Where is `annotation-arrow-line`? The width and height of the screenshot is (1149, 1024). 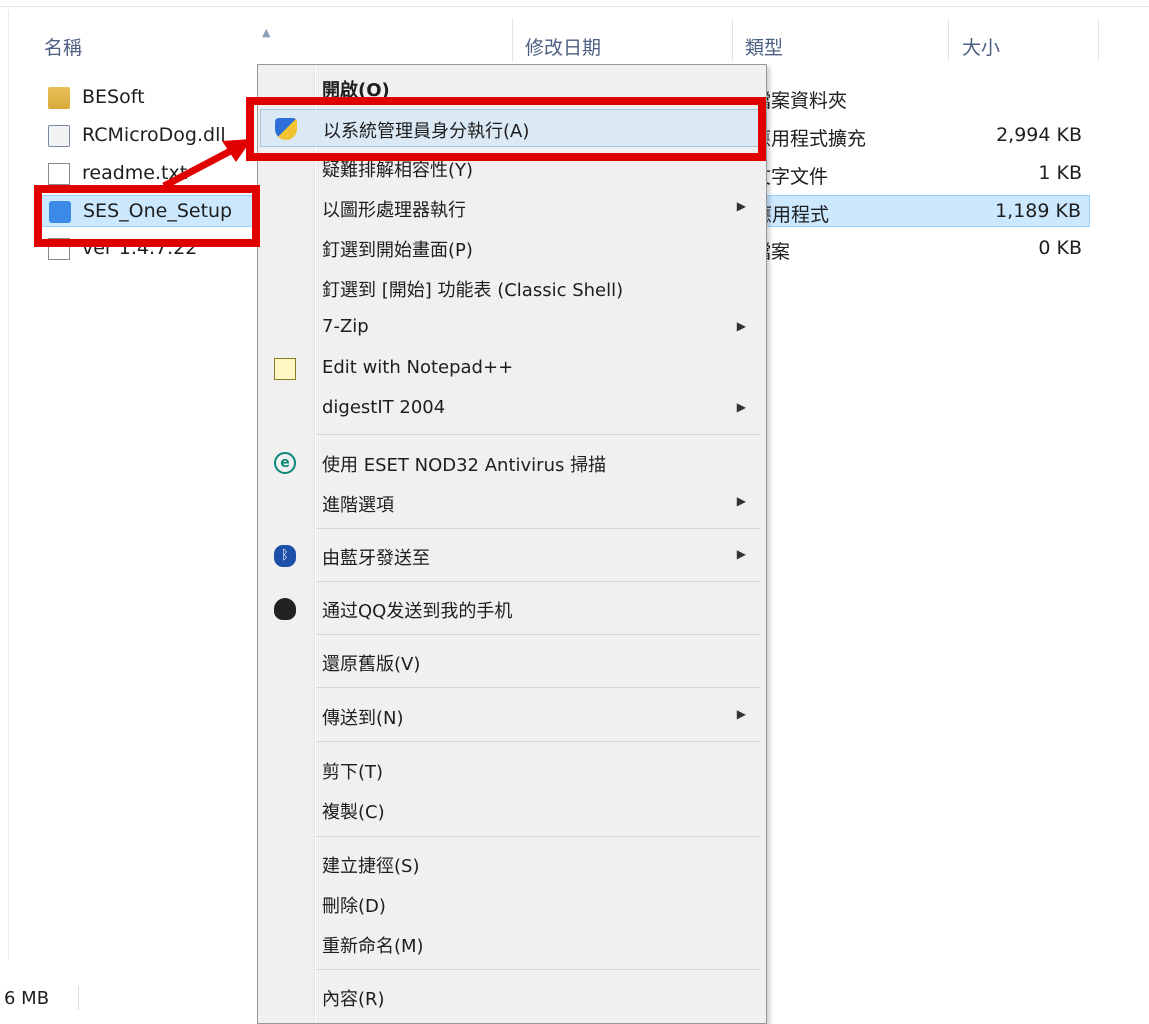
annotation-arrow-line is located at coordinates (202, 166).